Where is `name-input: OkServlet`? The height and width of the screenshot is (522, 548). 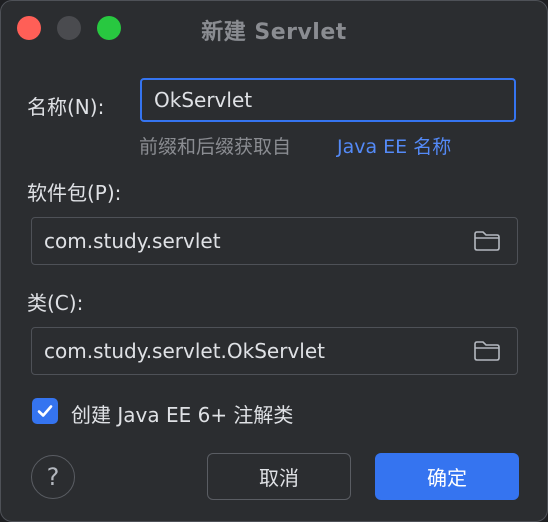 name-input: OkServlet is located at coordinates (328, 100).